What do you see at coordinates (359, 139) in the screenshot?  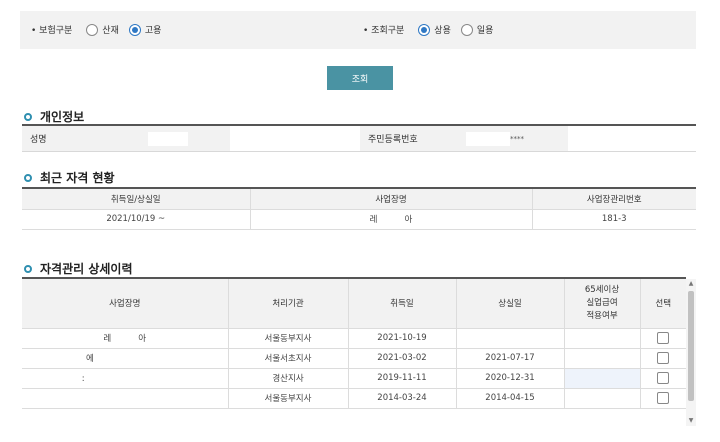 I see `personal-info-row: 성명 주민등록번호 ****` at bounding box center [359, 139].